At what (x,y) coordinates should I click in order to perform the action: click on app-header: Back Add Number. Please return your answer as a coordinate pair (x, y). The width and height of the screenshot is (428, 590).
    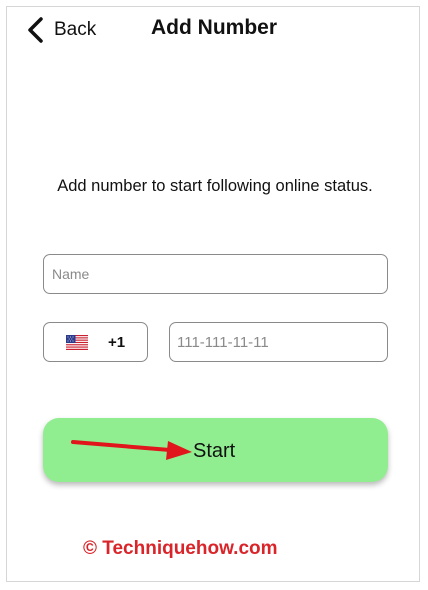
    Looking at the image, I should click on (214, 30).